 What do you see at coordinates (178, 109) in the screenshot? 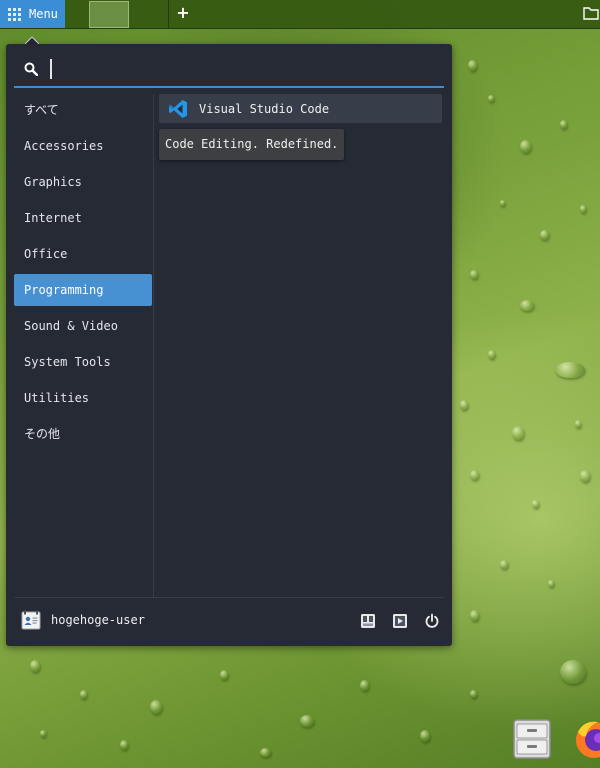
I see `vscode-icon` at bounding box center [178, 109].